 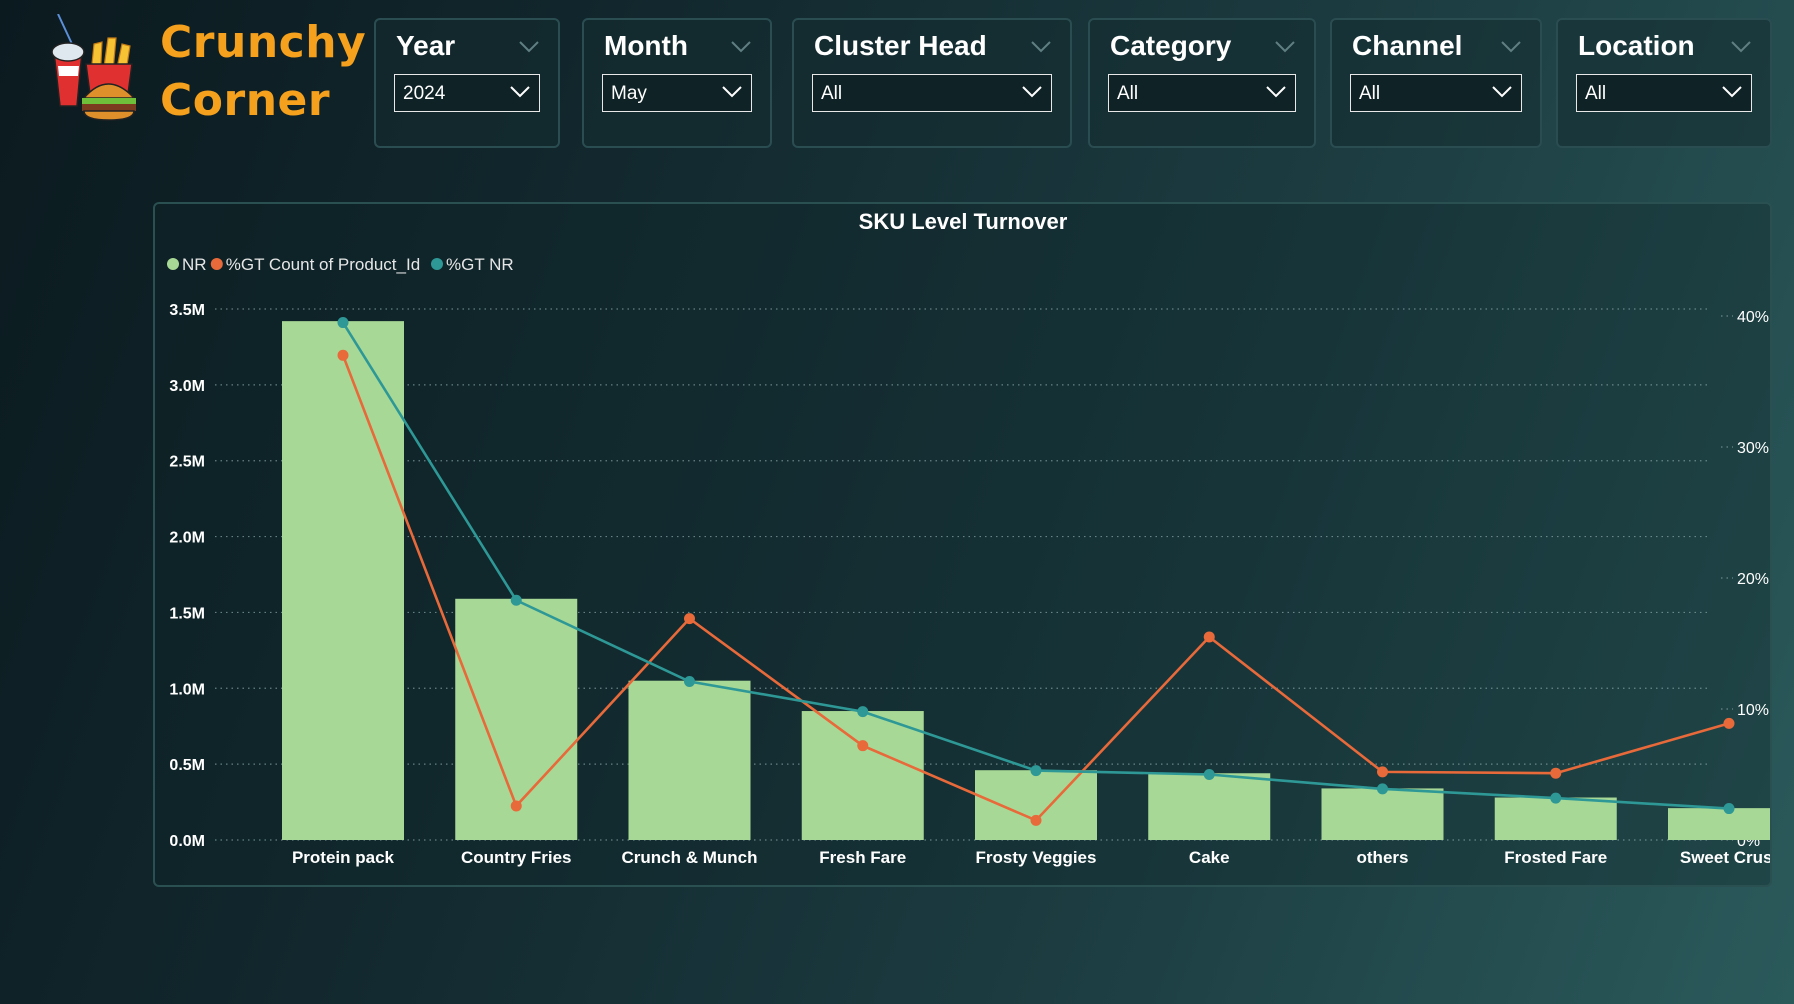 I want to click on x-tick-label: Frosty Veggies, so click(x=1036, y=857).